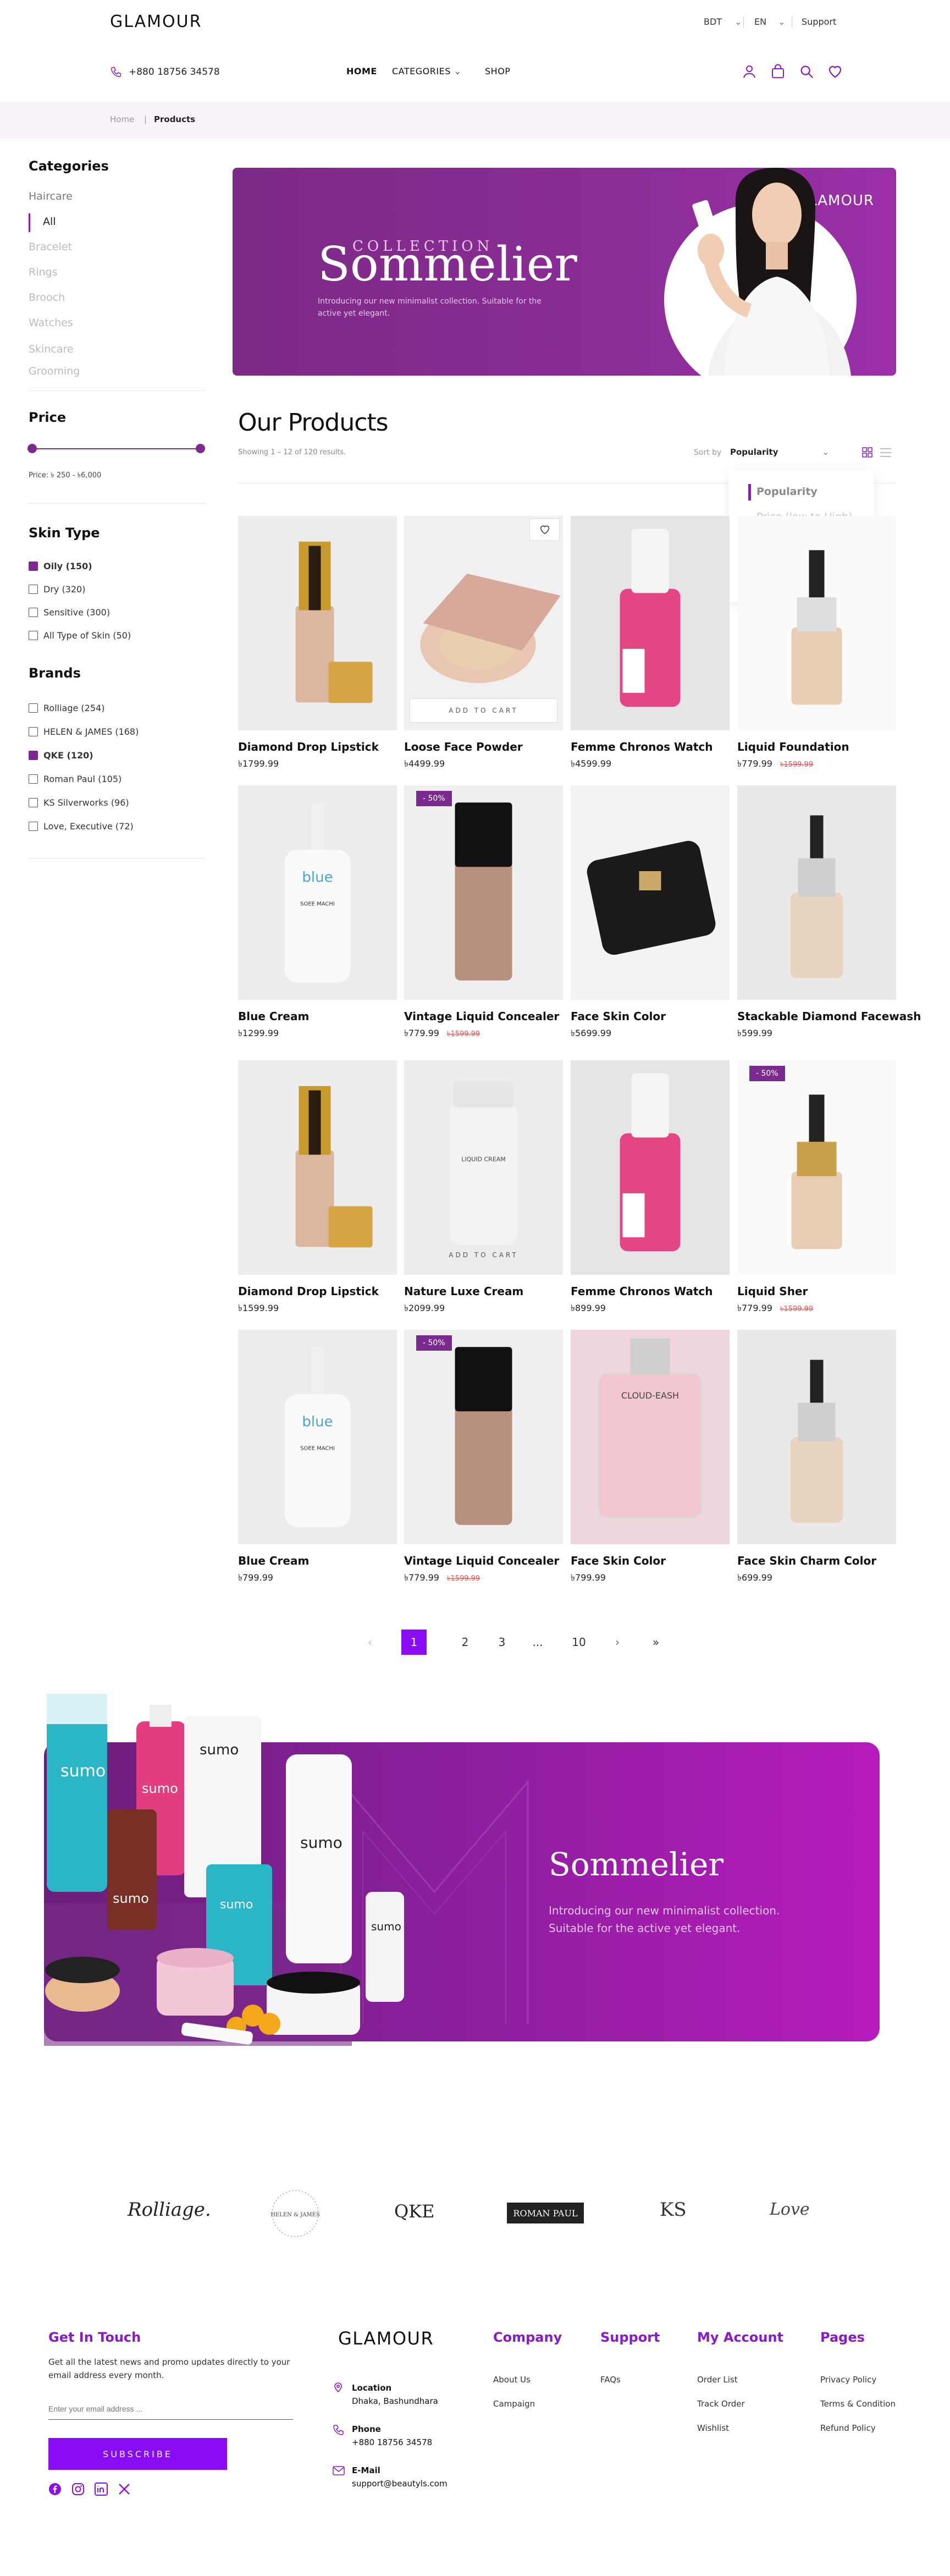 The image size is (950, 2576). I want to click on heart-icon, so click(835, 71).